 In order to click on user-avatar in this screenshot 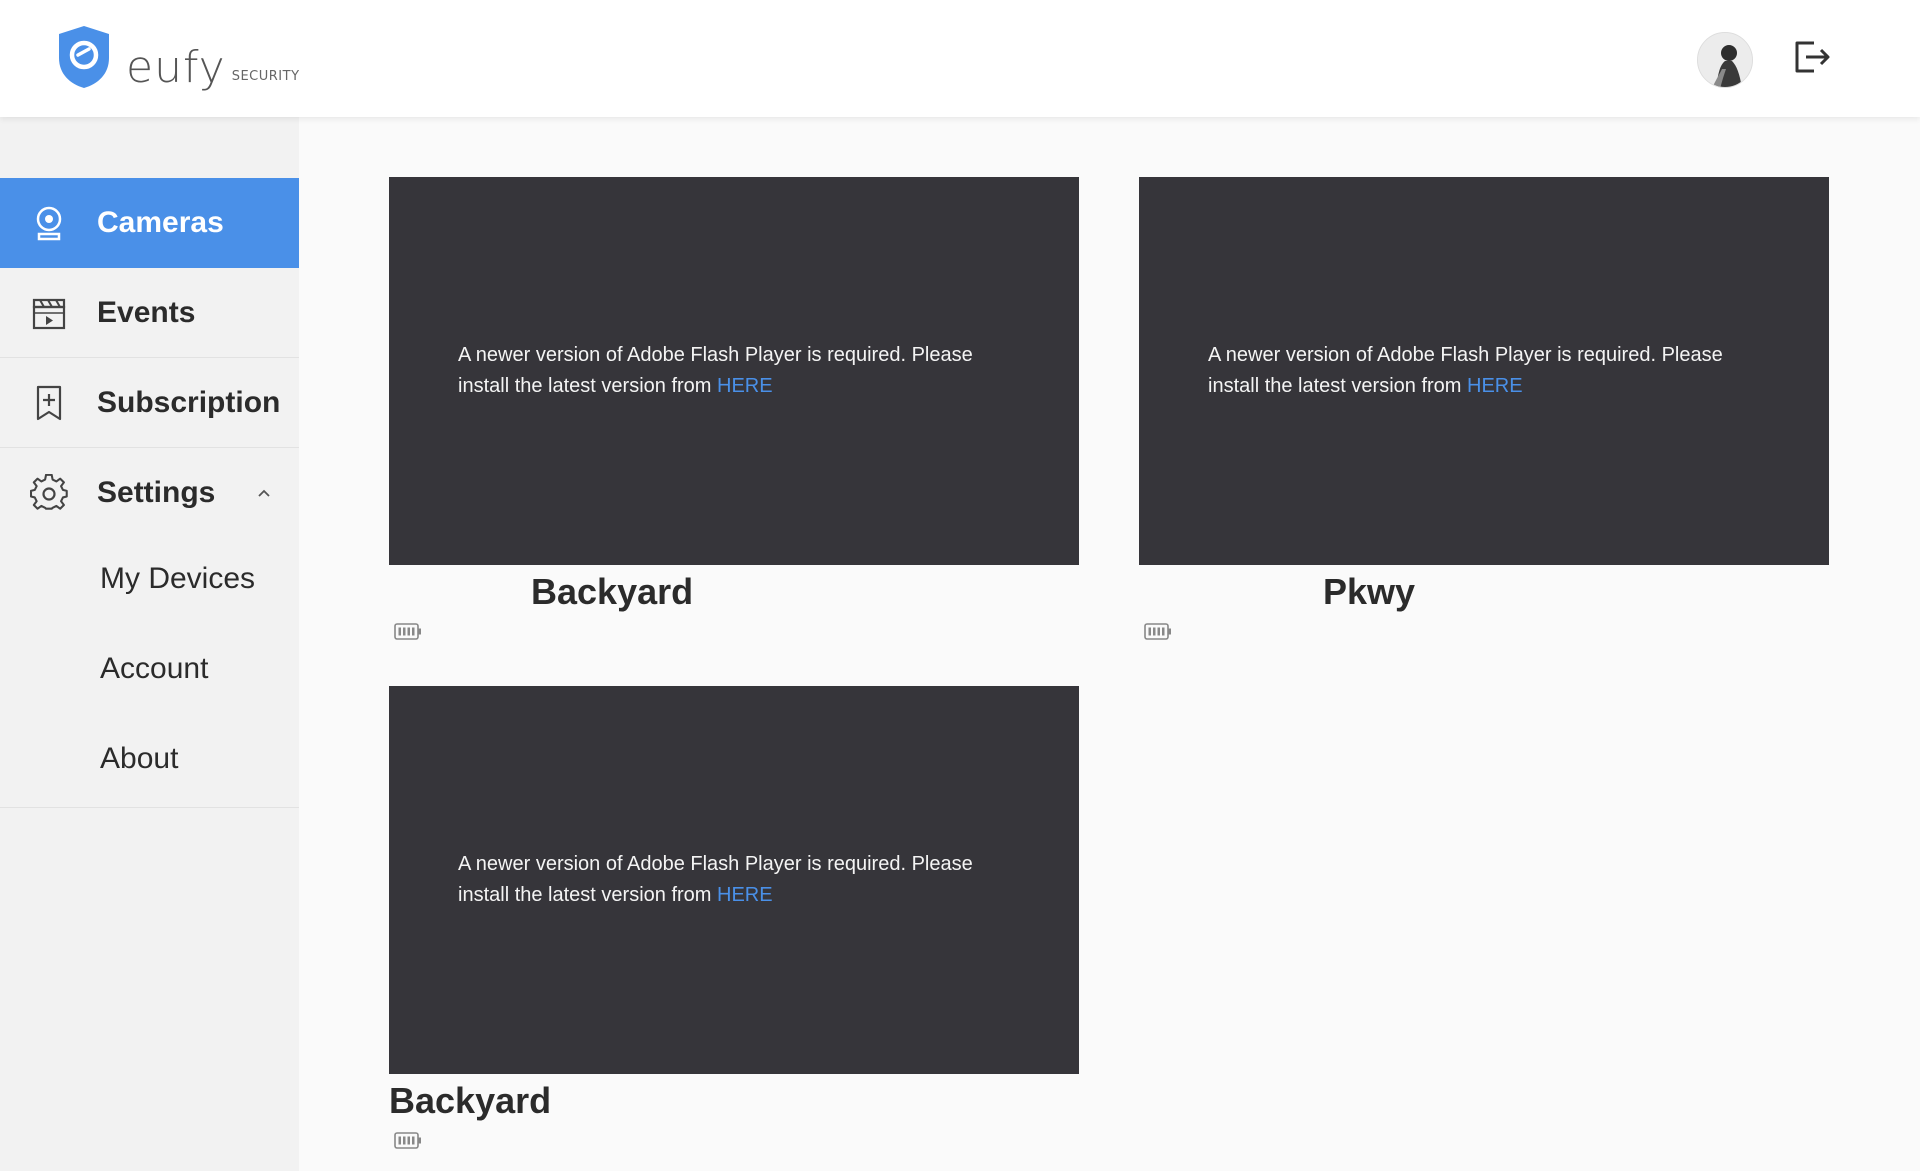, I will do `click(1725, 60)`.